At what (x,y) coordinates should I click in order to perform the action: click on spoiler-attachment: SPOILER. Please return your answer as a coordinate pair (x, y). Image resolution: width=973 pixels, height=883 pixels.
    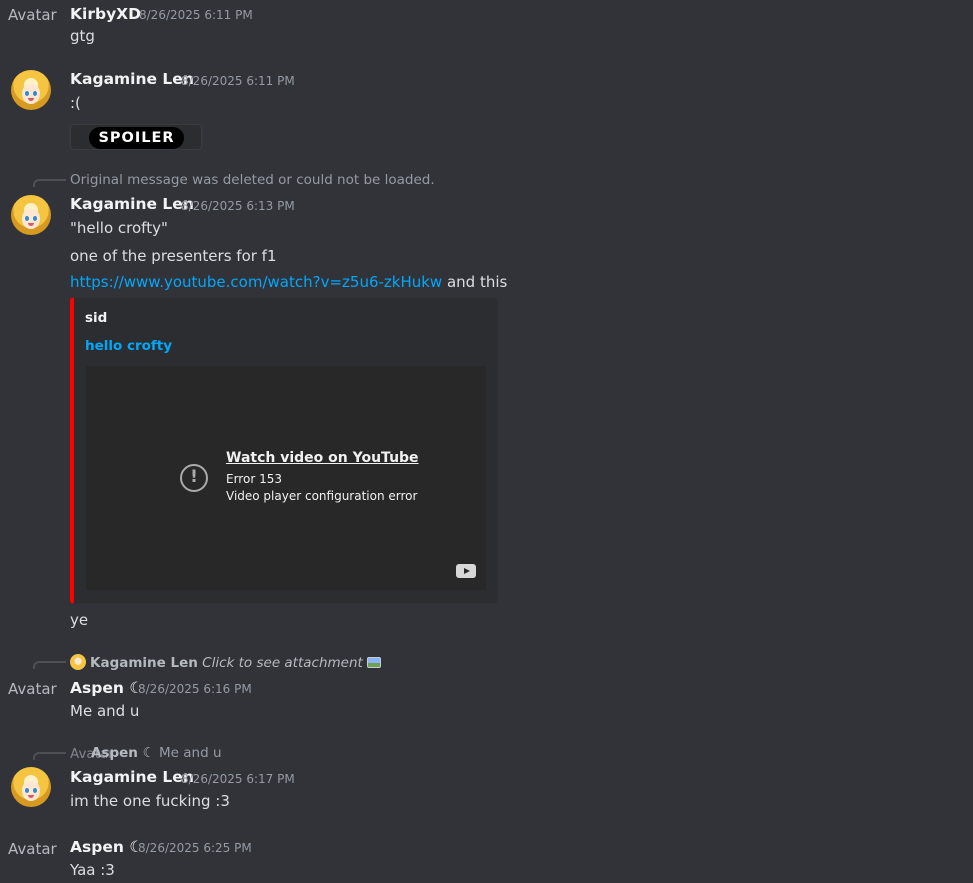
    Looking at the image, I should click on (136, 137).